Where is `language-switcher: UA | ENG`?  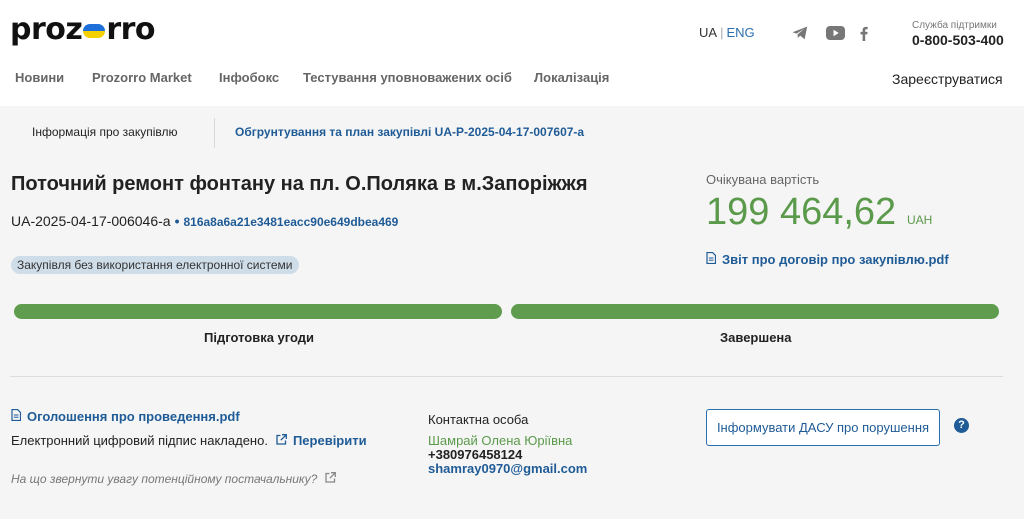
language-switcher: UA | ENG is located at coordinates (727, 33).